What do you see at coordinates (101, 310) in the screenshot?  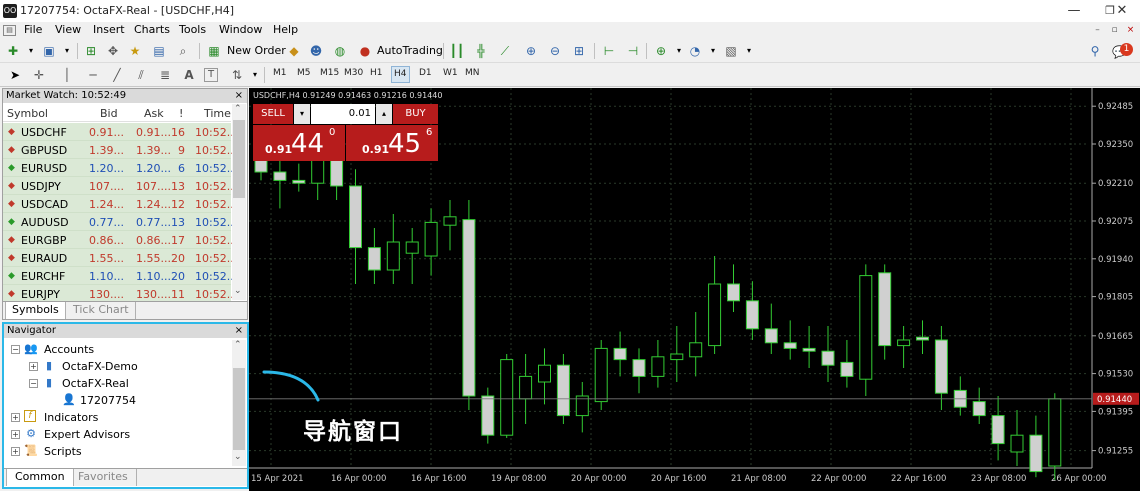 I see `tab-tick-chart: Tick Chart` at bounding box center [101, 310].